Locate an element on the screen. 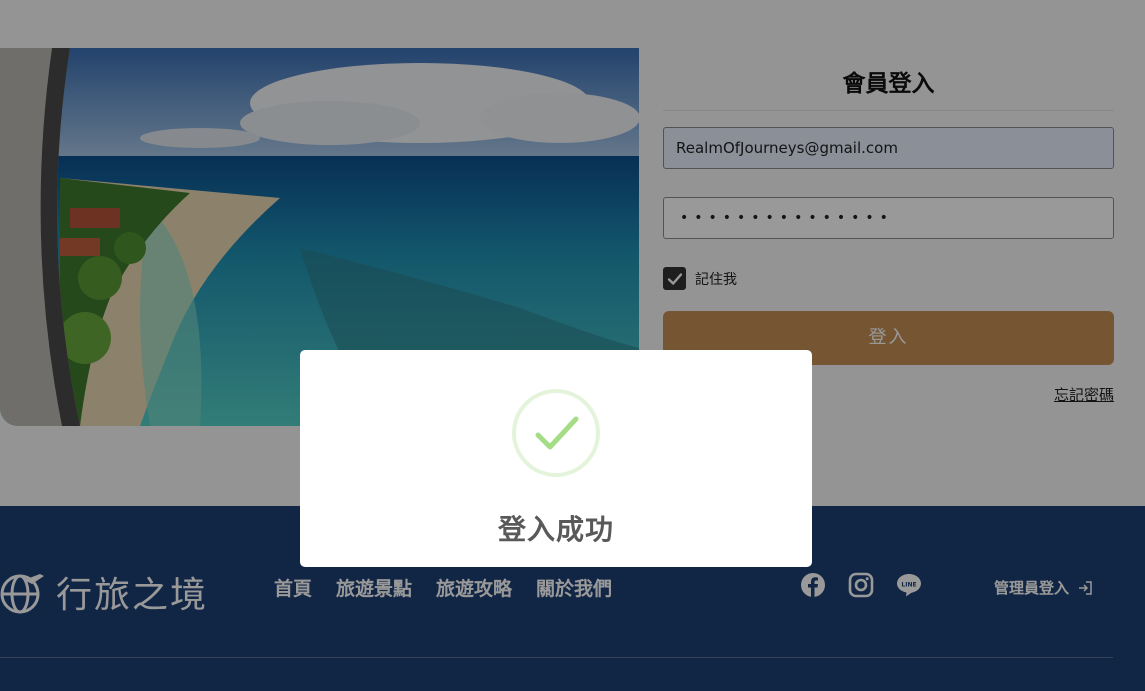  success-dialog: 登入成功 is located at coordinates (556, 458).